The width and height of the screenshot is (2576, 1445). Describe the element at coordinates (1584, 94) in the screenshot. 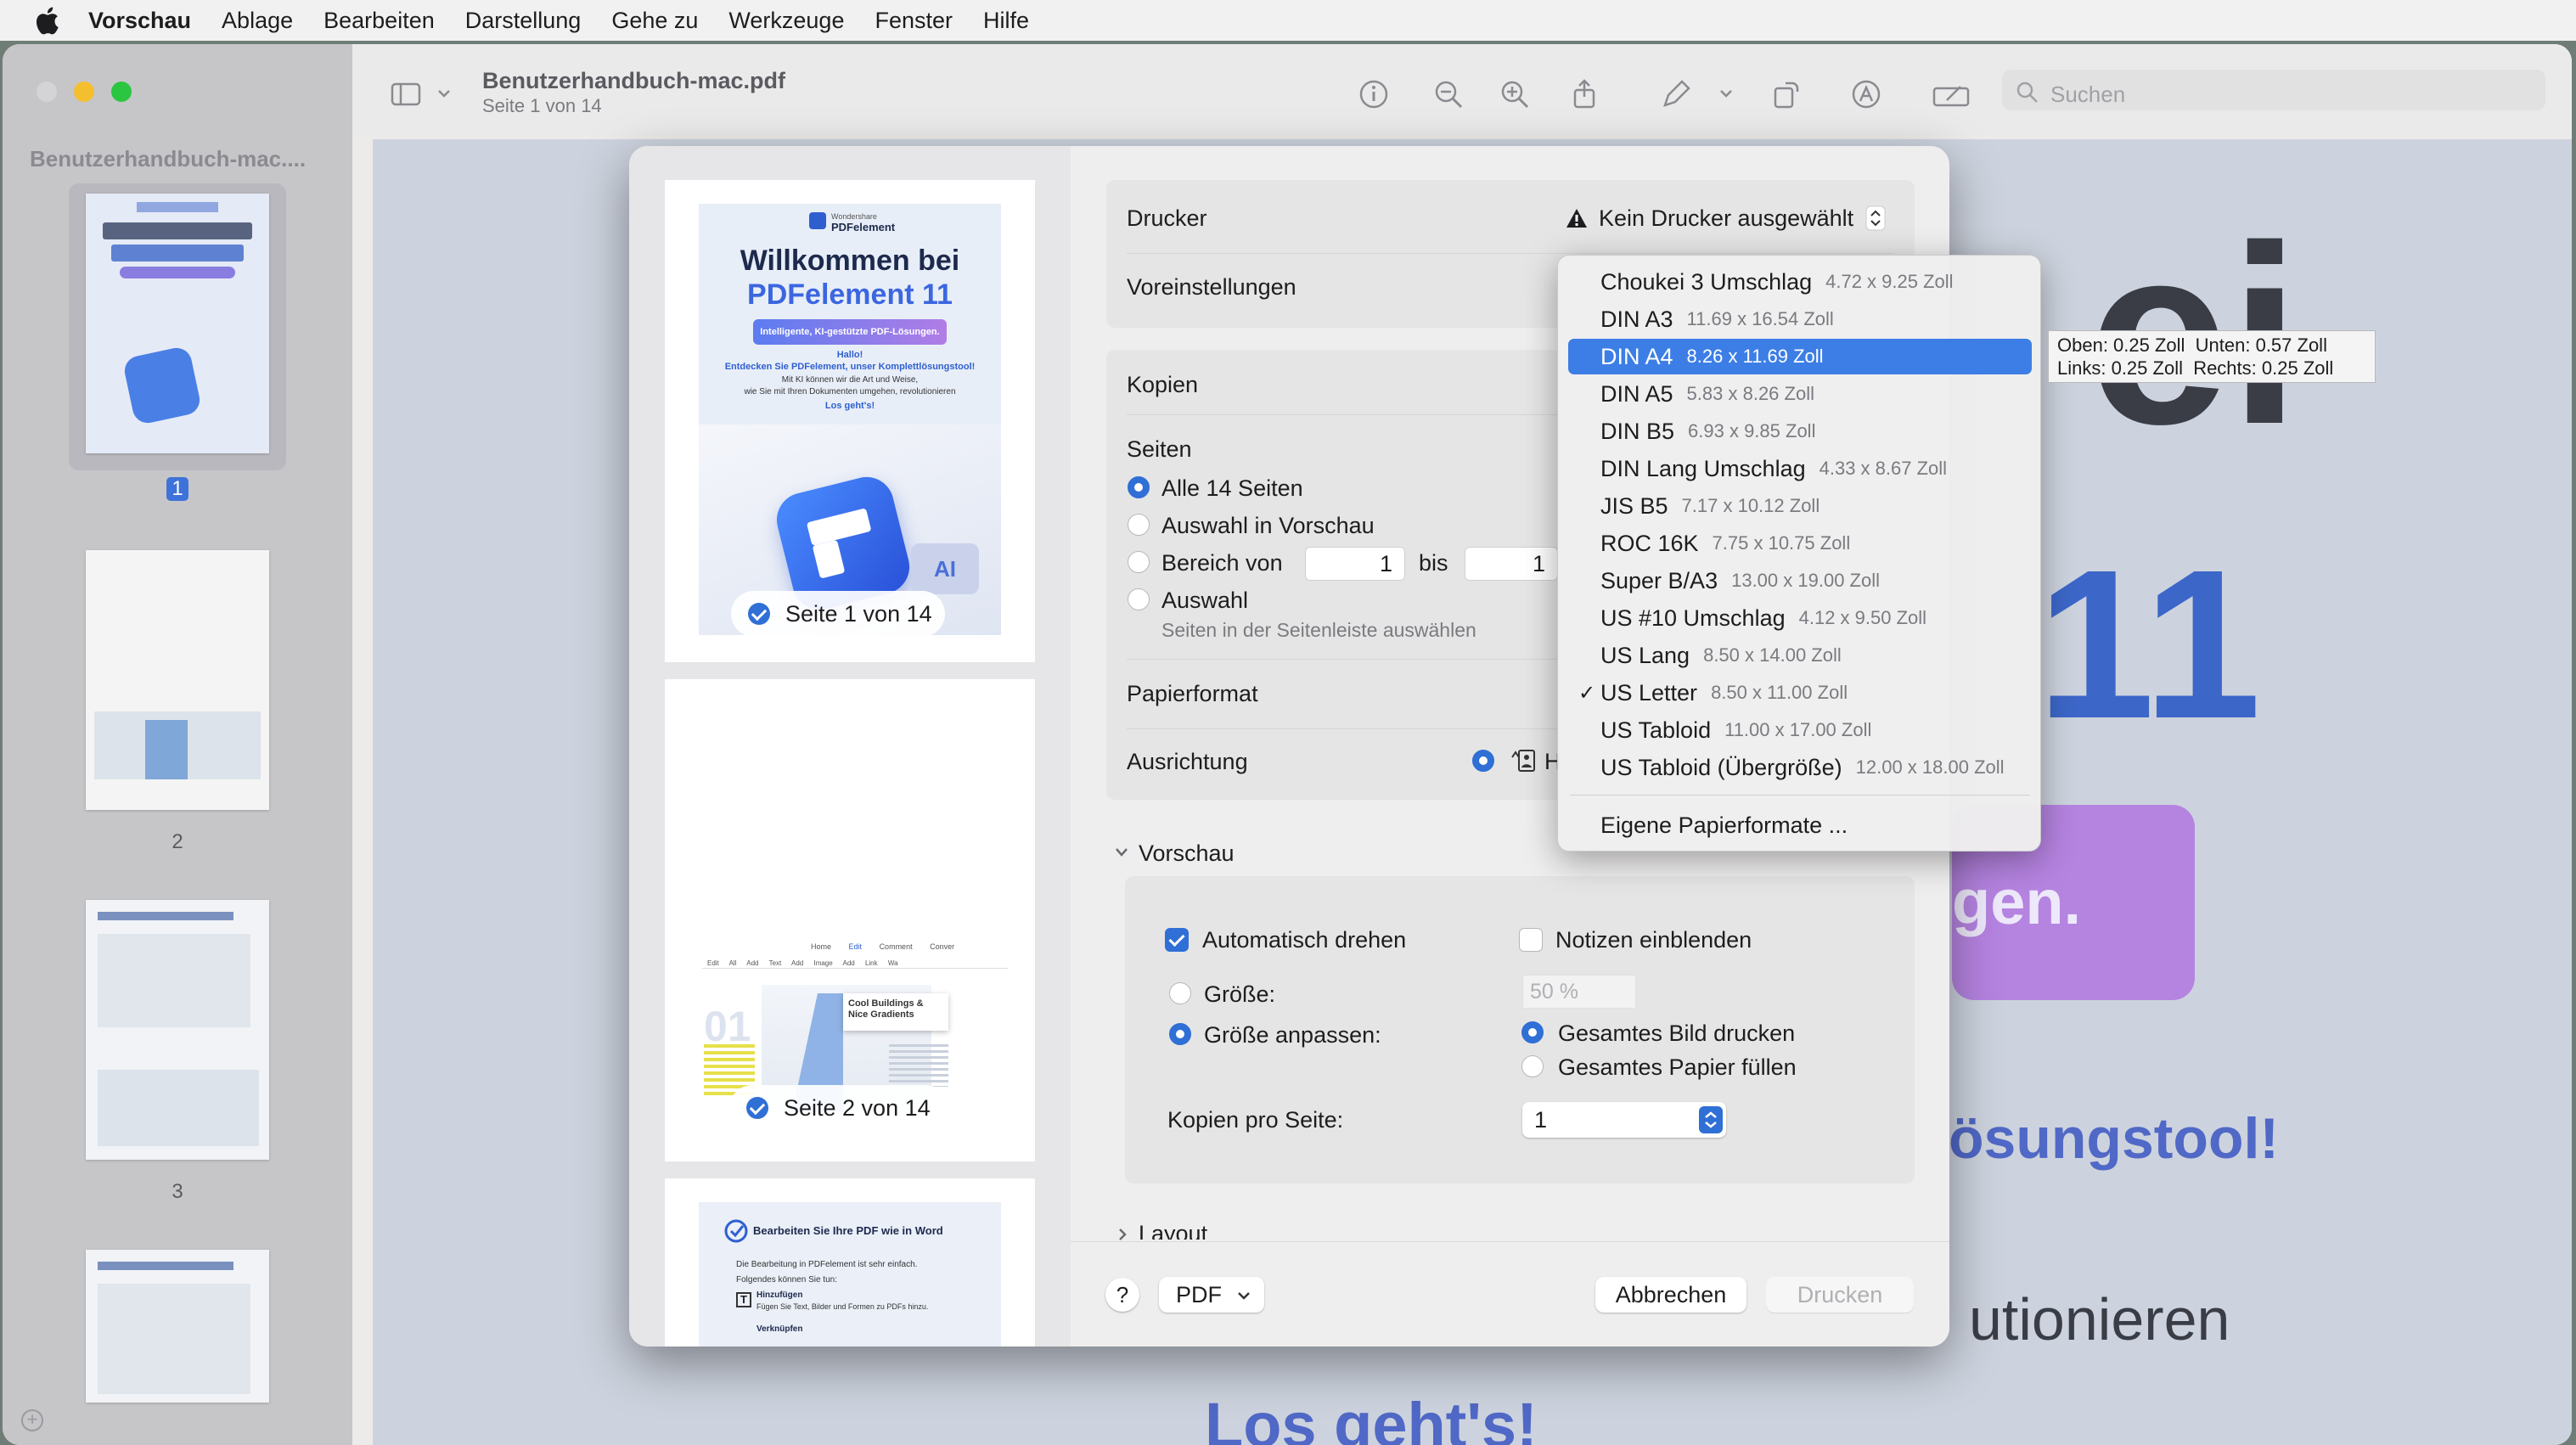

I see `share-icon` at that location.